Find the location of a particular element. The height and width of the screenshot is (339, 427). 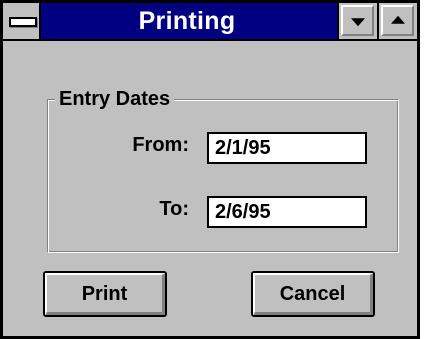

cancel-button-label: Cancel is located at coordinates (313, 294).